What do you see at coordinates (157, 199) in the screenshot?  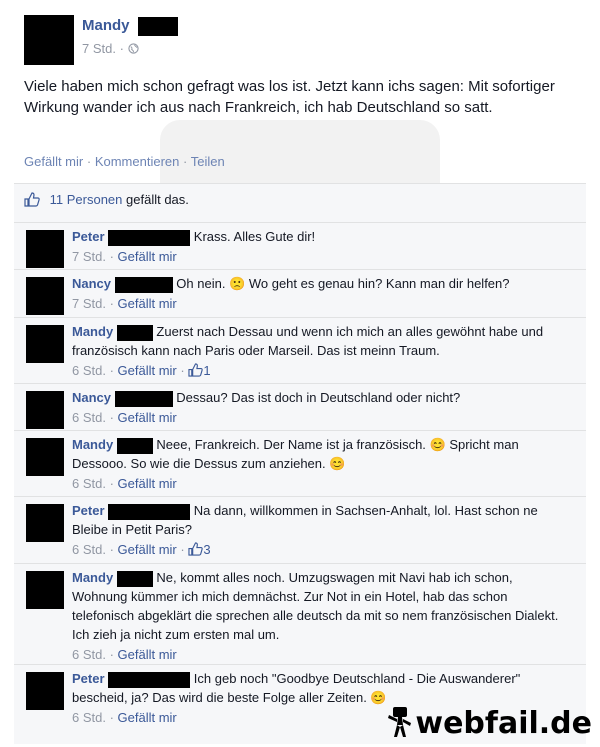 I see `likes-suffix: gefällt das.` at bounding box center [157, 199].